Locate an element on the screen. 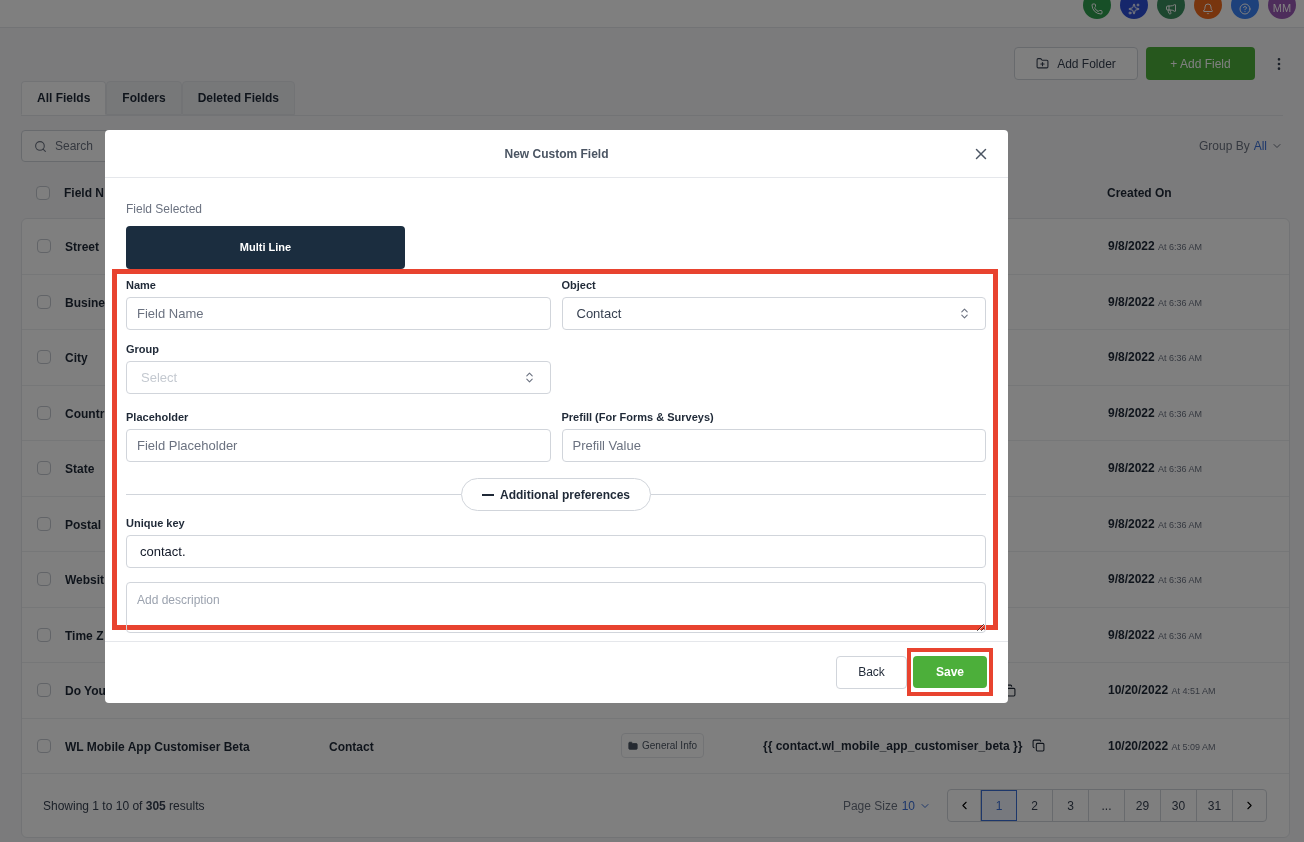  search-icon is located at coordinates (40, 146).